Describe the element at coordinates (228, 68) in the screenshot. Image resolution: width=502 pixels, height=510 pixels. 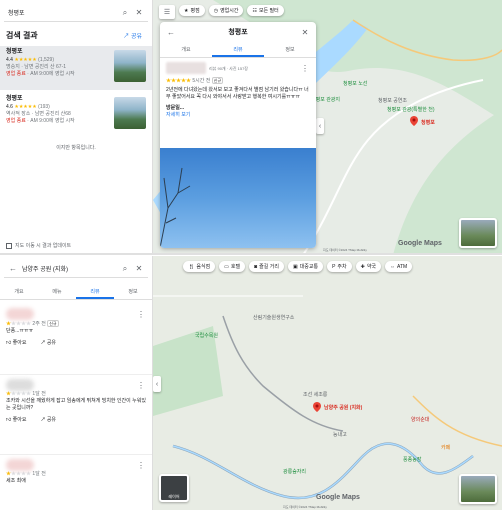
I see `review-meta: 리뷰 90개 · 사진 157장` at that location.